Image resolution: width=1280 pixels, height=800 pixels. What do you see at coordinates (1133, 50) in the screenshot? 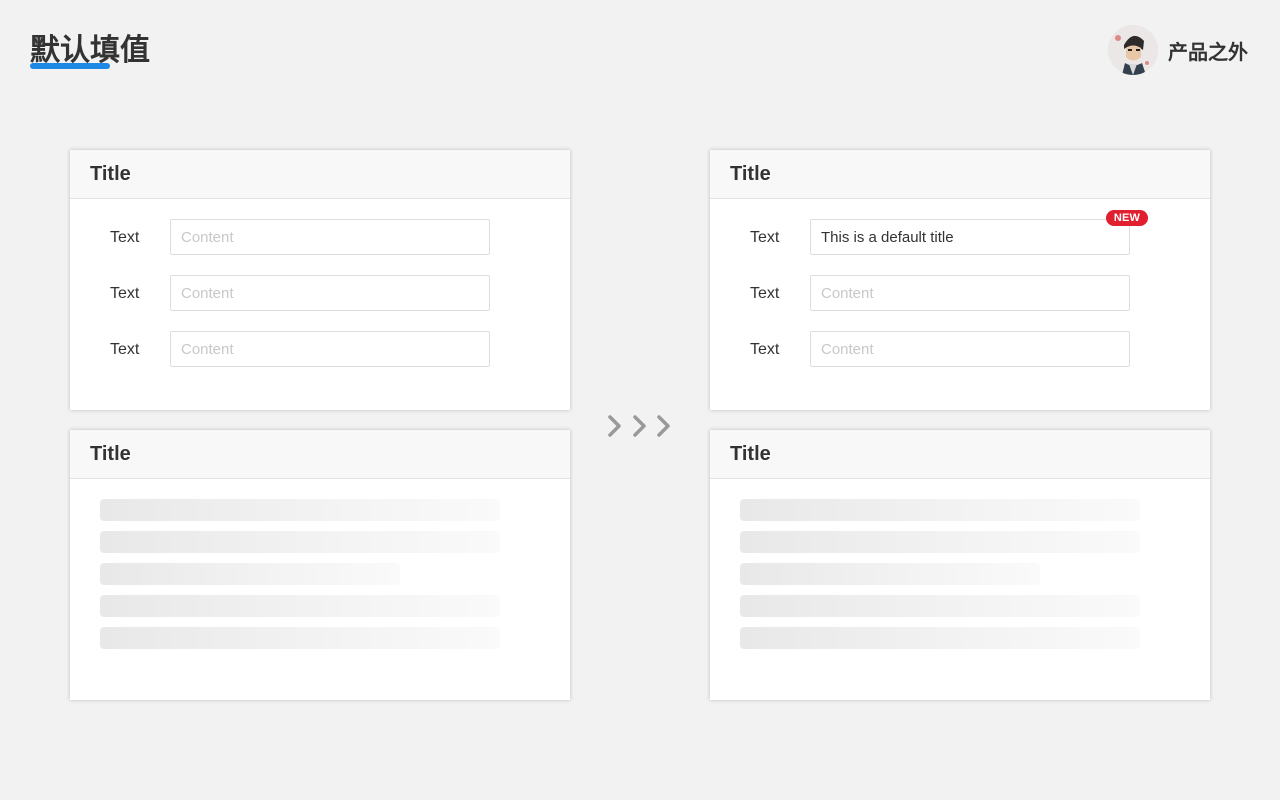
I see `avatar-icon` at bounding box center [1133, 50].